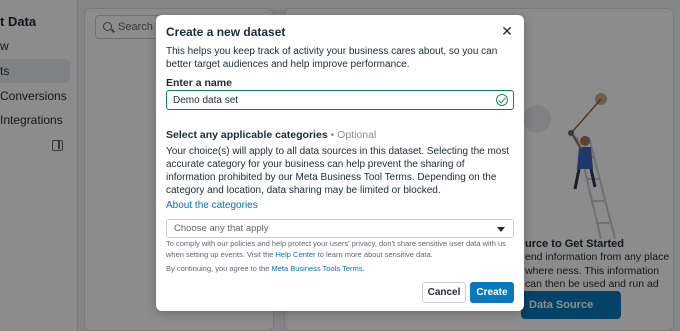  Describe the element at coordinates (492, 292) in the screenshot. I see `create-button: Create` at that location.